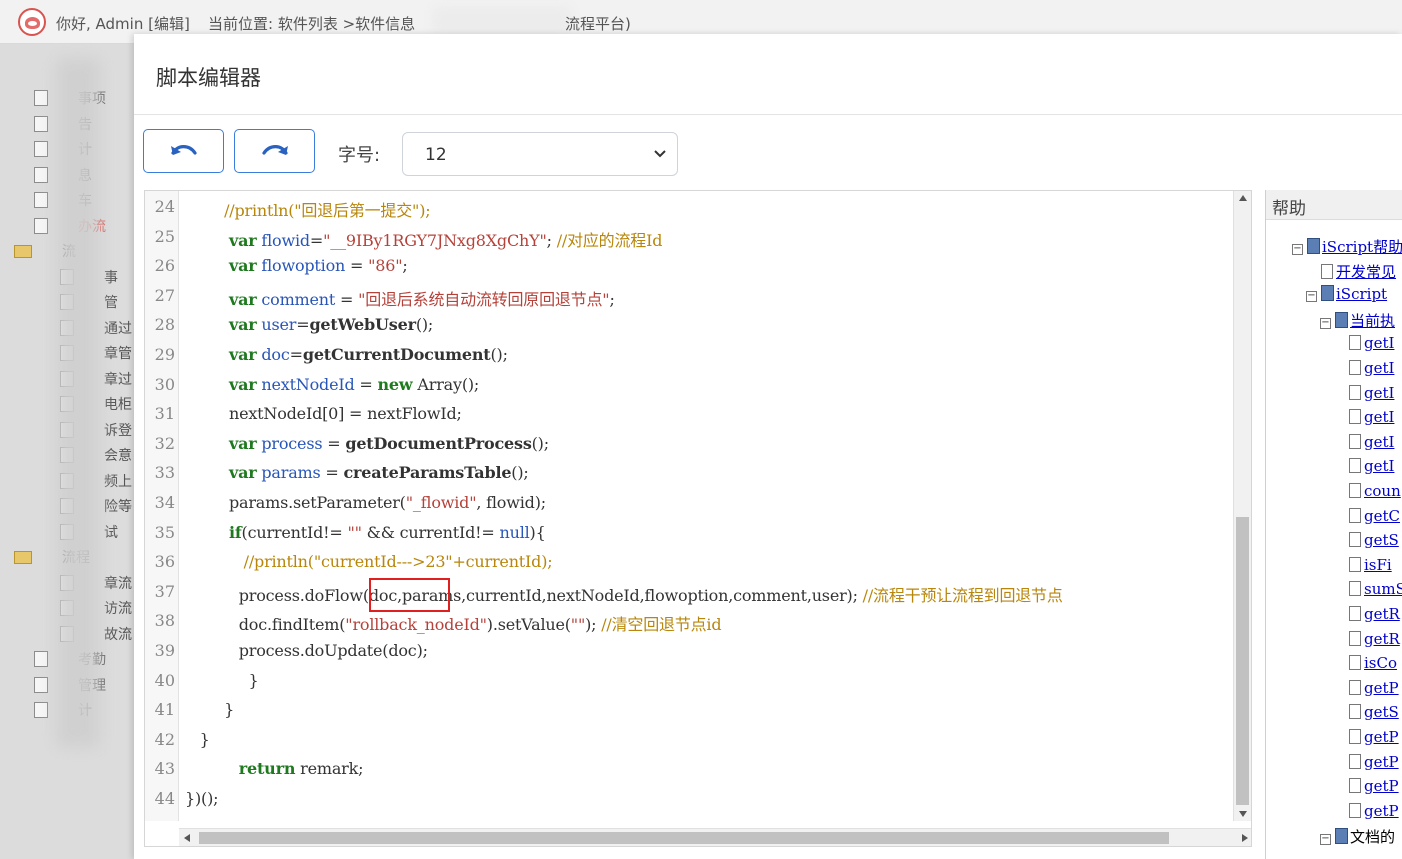 This screenshot has height=859, width=1402. What do you see at coordinates (111, 532) in the screenshot?
I see `nav-tree-label: 试` at bounding box center [111, 532].